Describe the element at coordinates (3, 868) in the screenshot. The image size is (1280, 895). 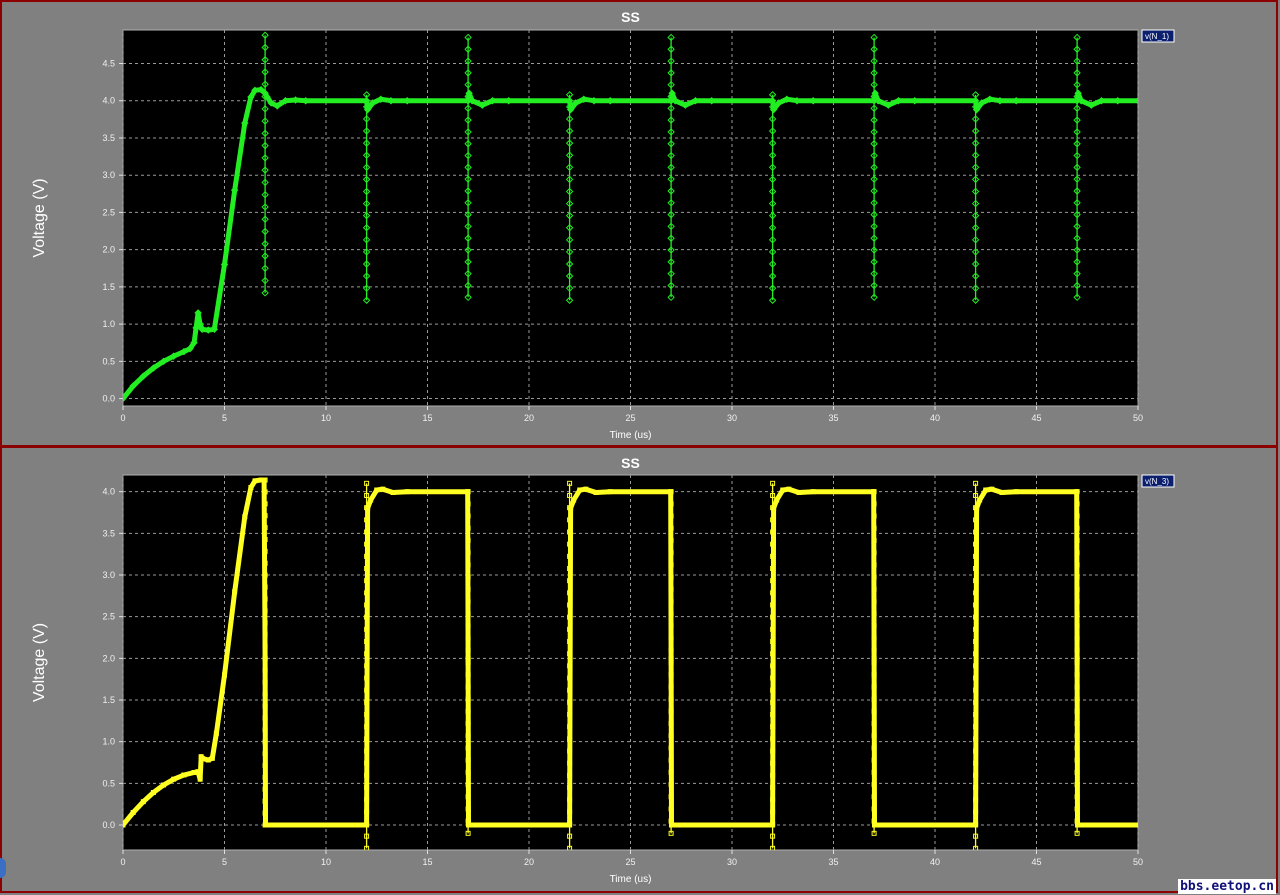
I see `scroll-handle` at that location.